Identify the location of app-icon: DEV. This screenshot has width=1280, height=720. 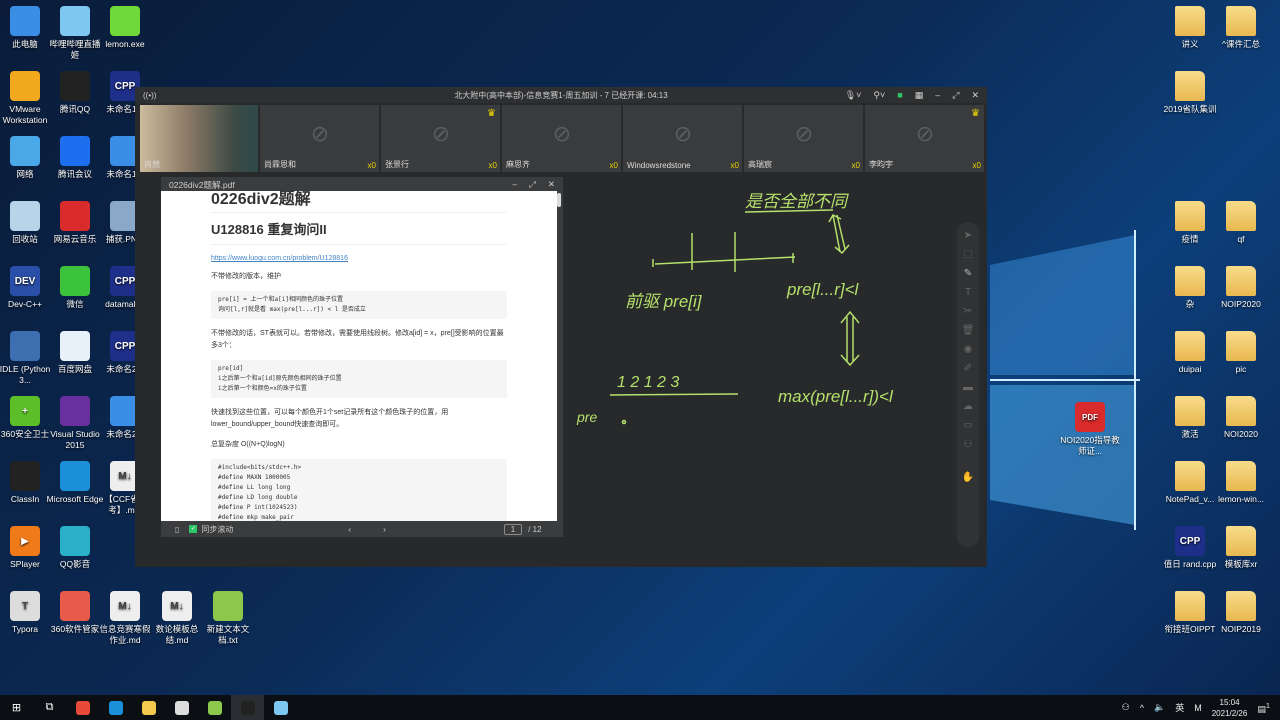
(25, 281).